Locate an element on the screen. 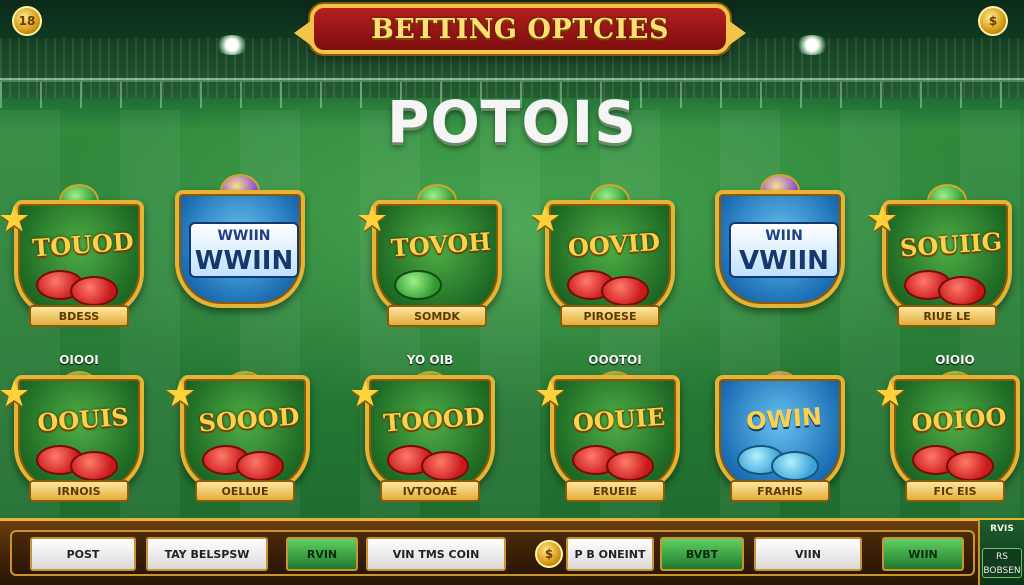 This screenshot has height=585, width=1024. right-coin-icon: $ is located at coordinates (993, 21).